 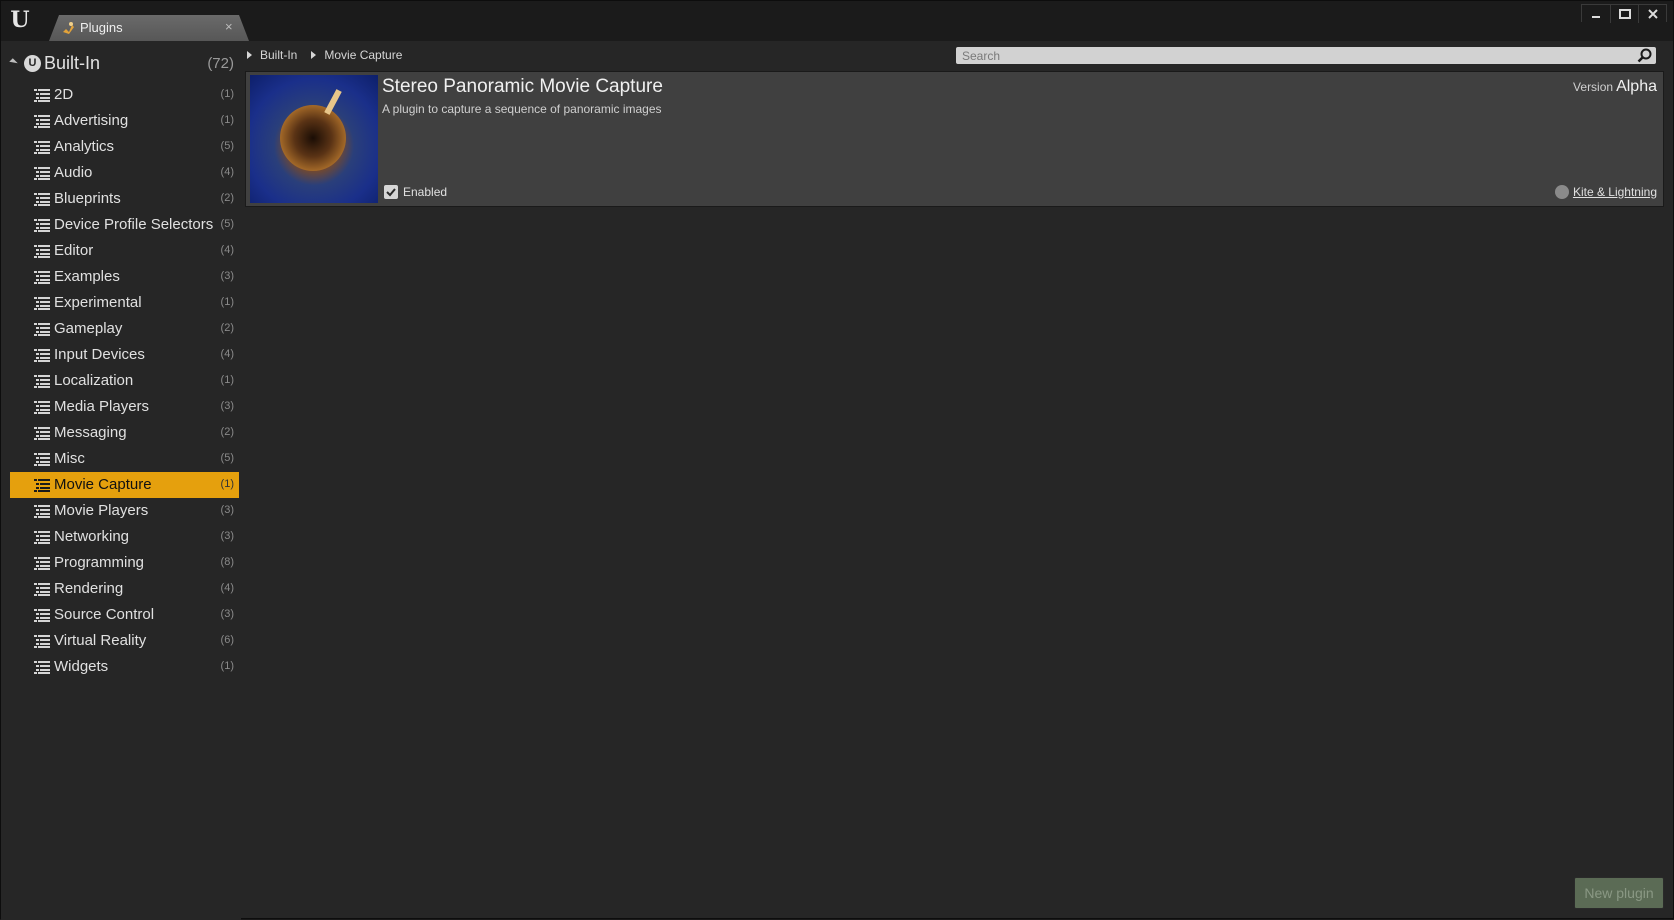 I want to click on minimize-button, so click(x=1596, y=14).